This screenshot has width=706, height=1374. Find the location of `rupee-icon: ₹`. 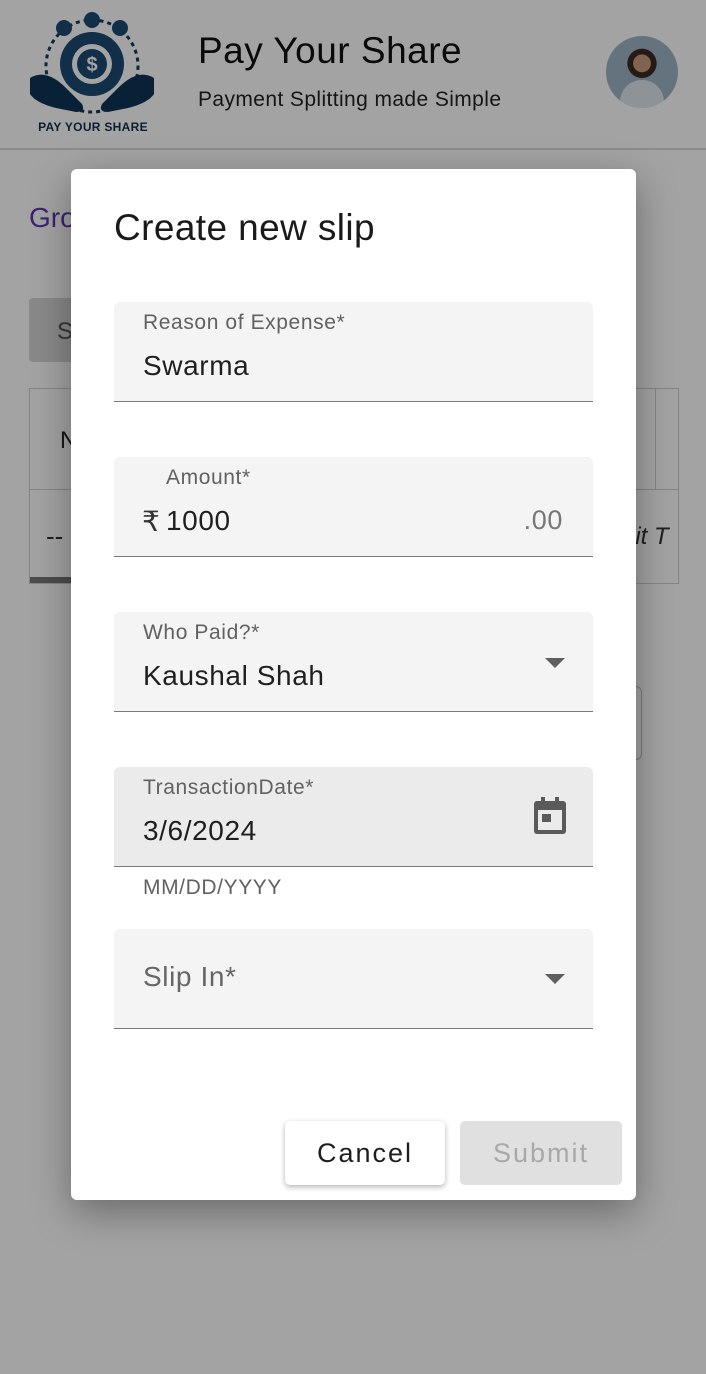

rupee-icon: ₹ is located at coordinates (151, 521).